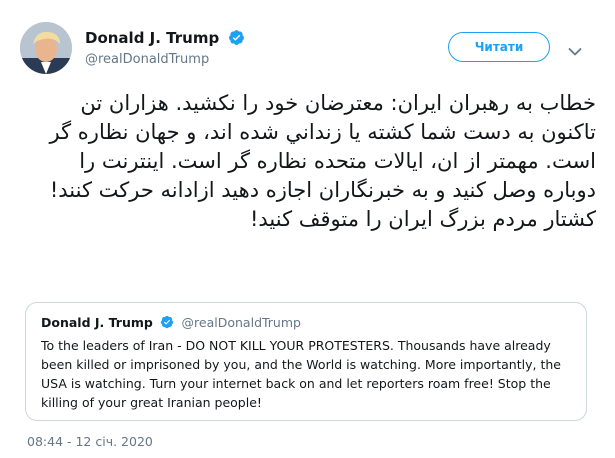 This screenshot has height=458, width=615. I want to click on avatar, so click(46, 48).